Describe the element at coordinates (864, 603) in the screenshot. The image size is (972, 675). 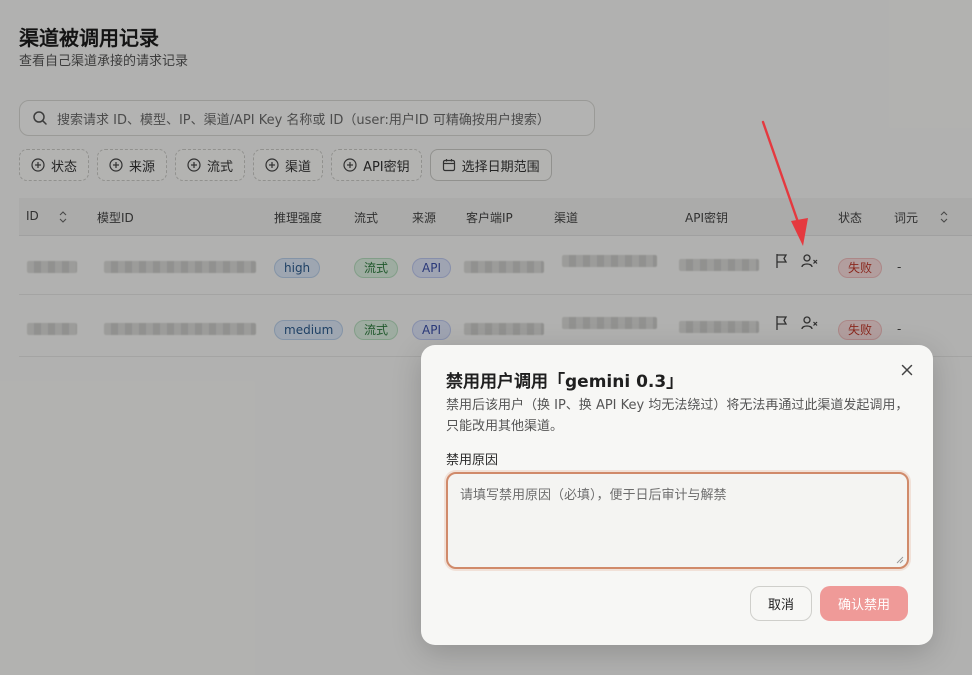
I see `confirm-block-button: 确认禁用` at that location.